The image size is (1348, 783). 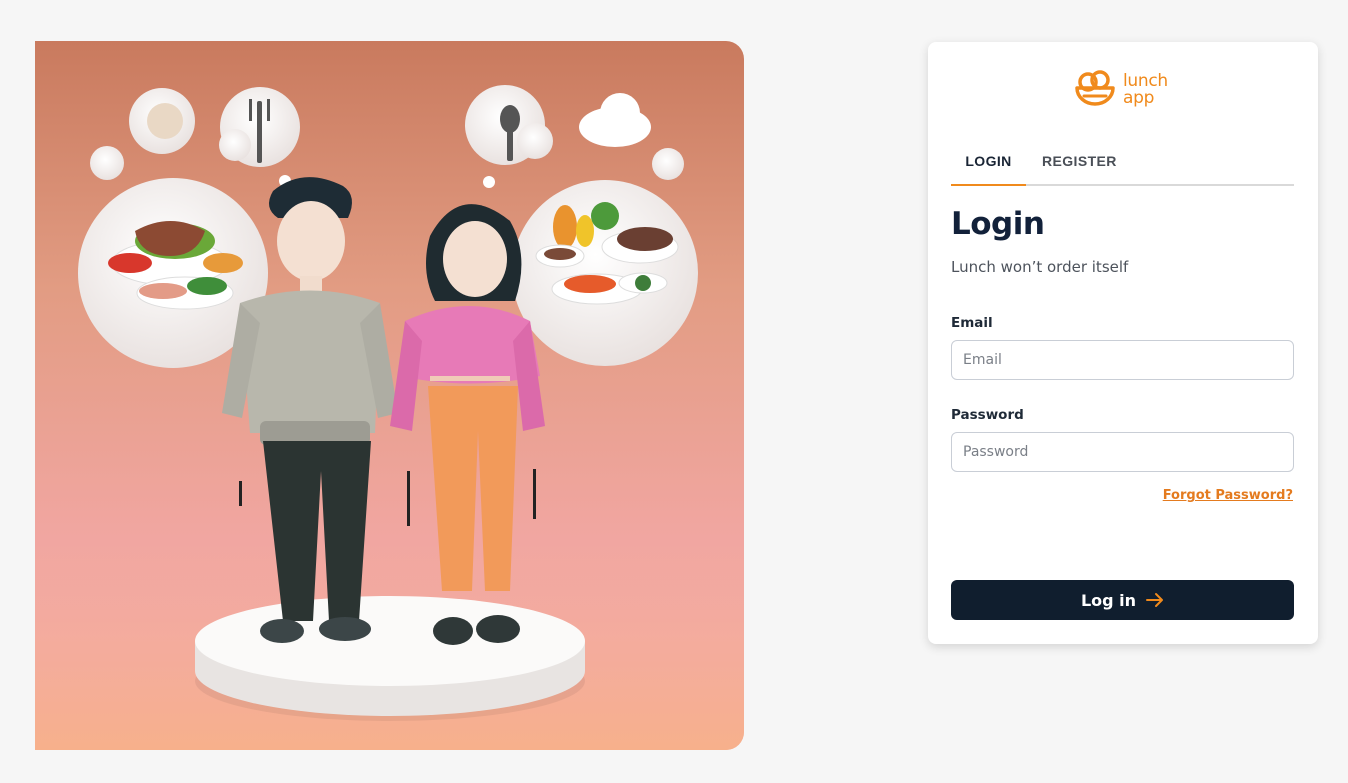 I want to click on tab-register: REGISTER, so click(x=1079, y=167).